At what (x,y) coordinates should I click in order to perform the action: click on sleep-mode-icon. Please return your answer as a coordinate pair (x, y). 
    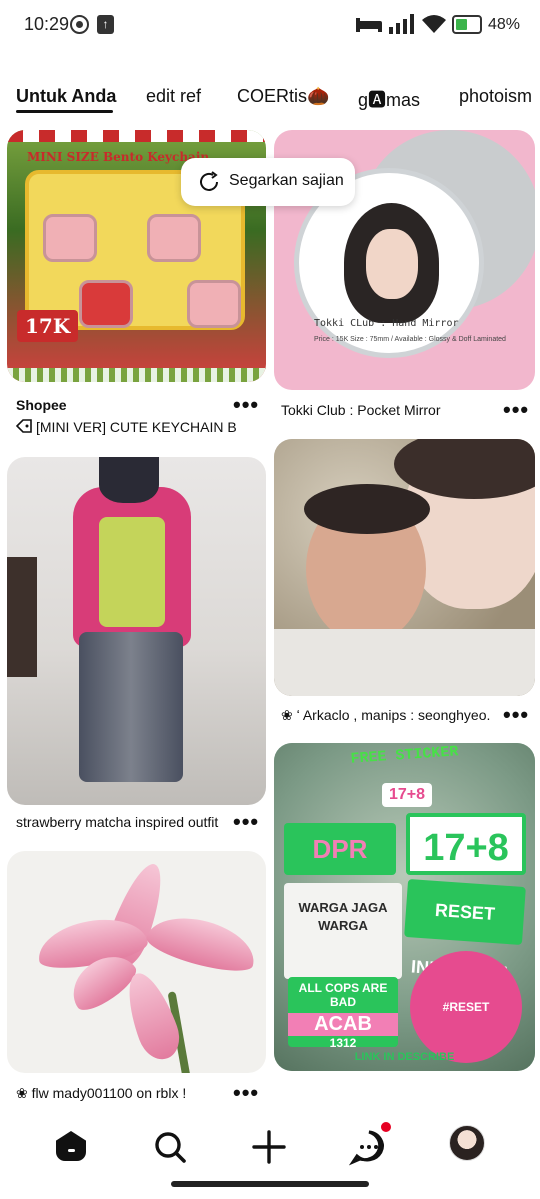
    Looking at the image, I should click on (369, 25).